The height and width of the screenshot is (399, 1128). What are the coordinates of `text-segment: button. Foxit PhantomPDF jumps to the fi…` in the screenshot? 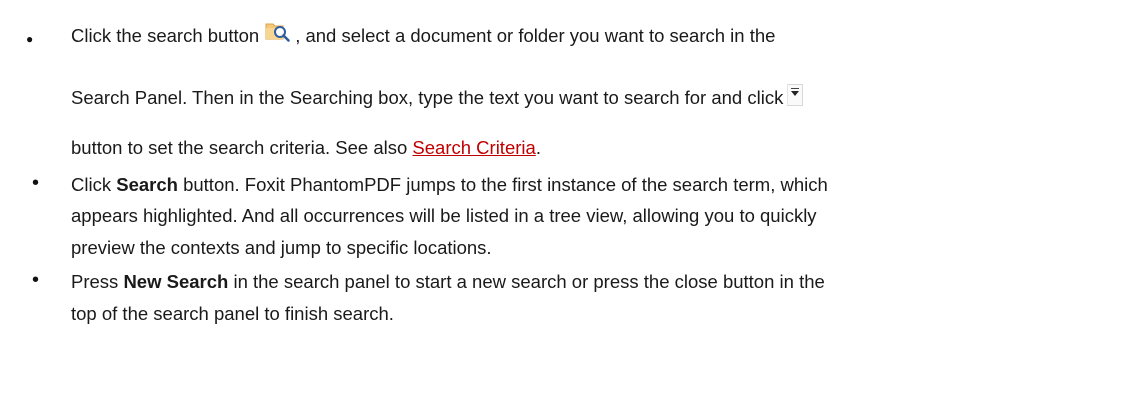 It's located at (502, 184).